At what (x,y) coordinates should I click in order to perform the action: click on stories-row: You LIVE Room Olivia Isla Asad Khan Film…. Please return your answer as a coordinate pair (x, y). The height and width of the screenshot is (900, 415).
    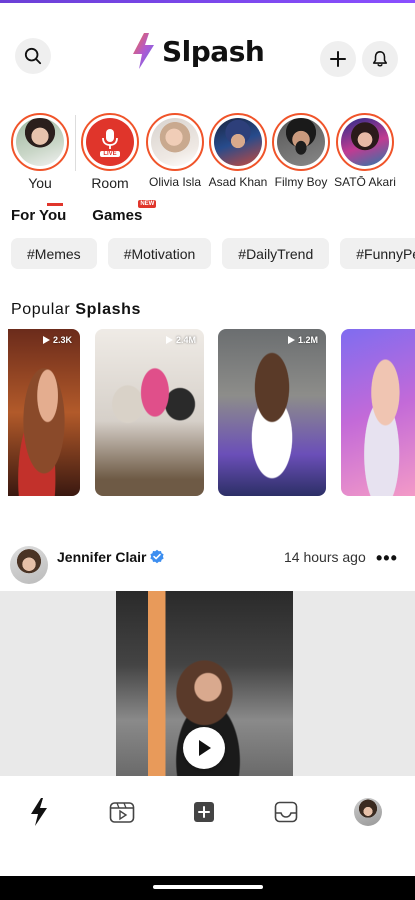
    Looking at the image, I should click on (207, 154).